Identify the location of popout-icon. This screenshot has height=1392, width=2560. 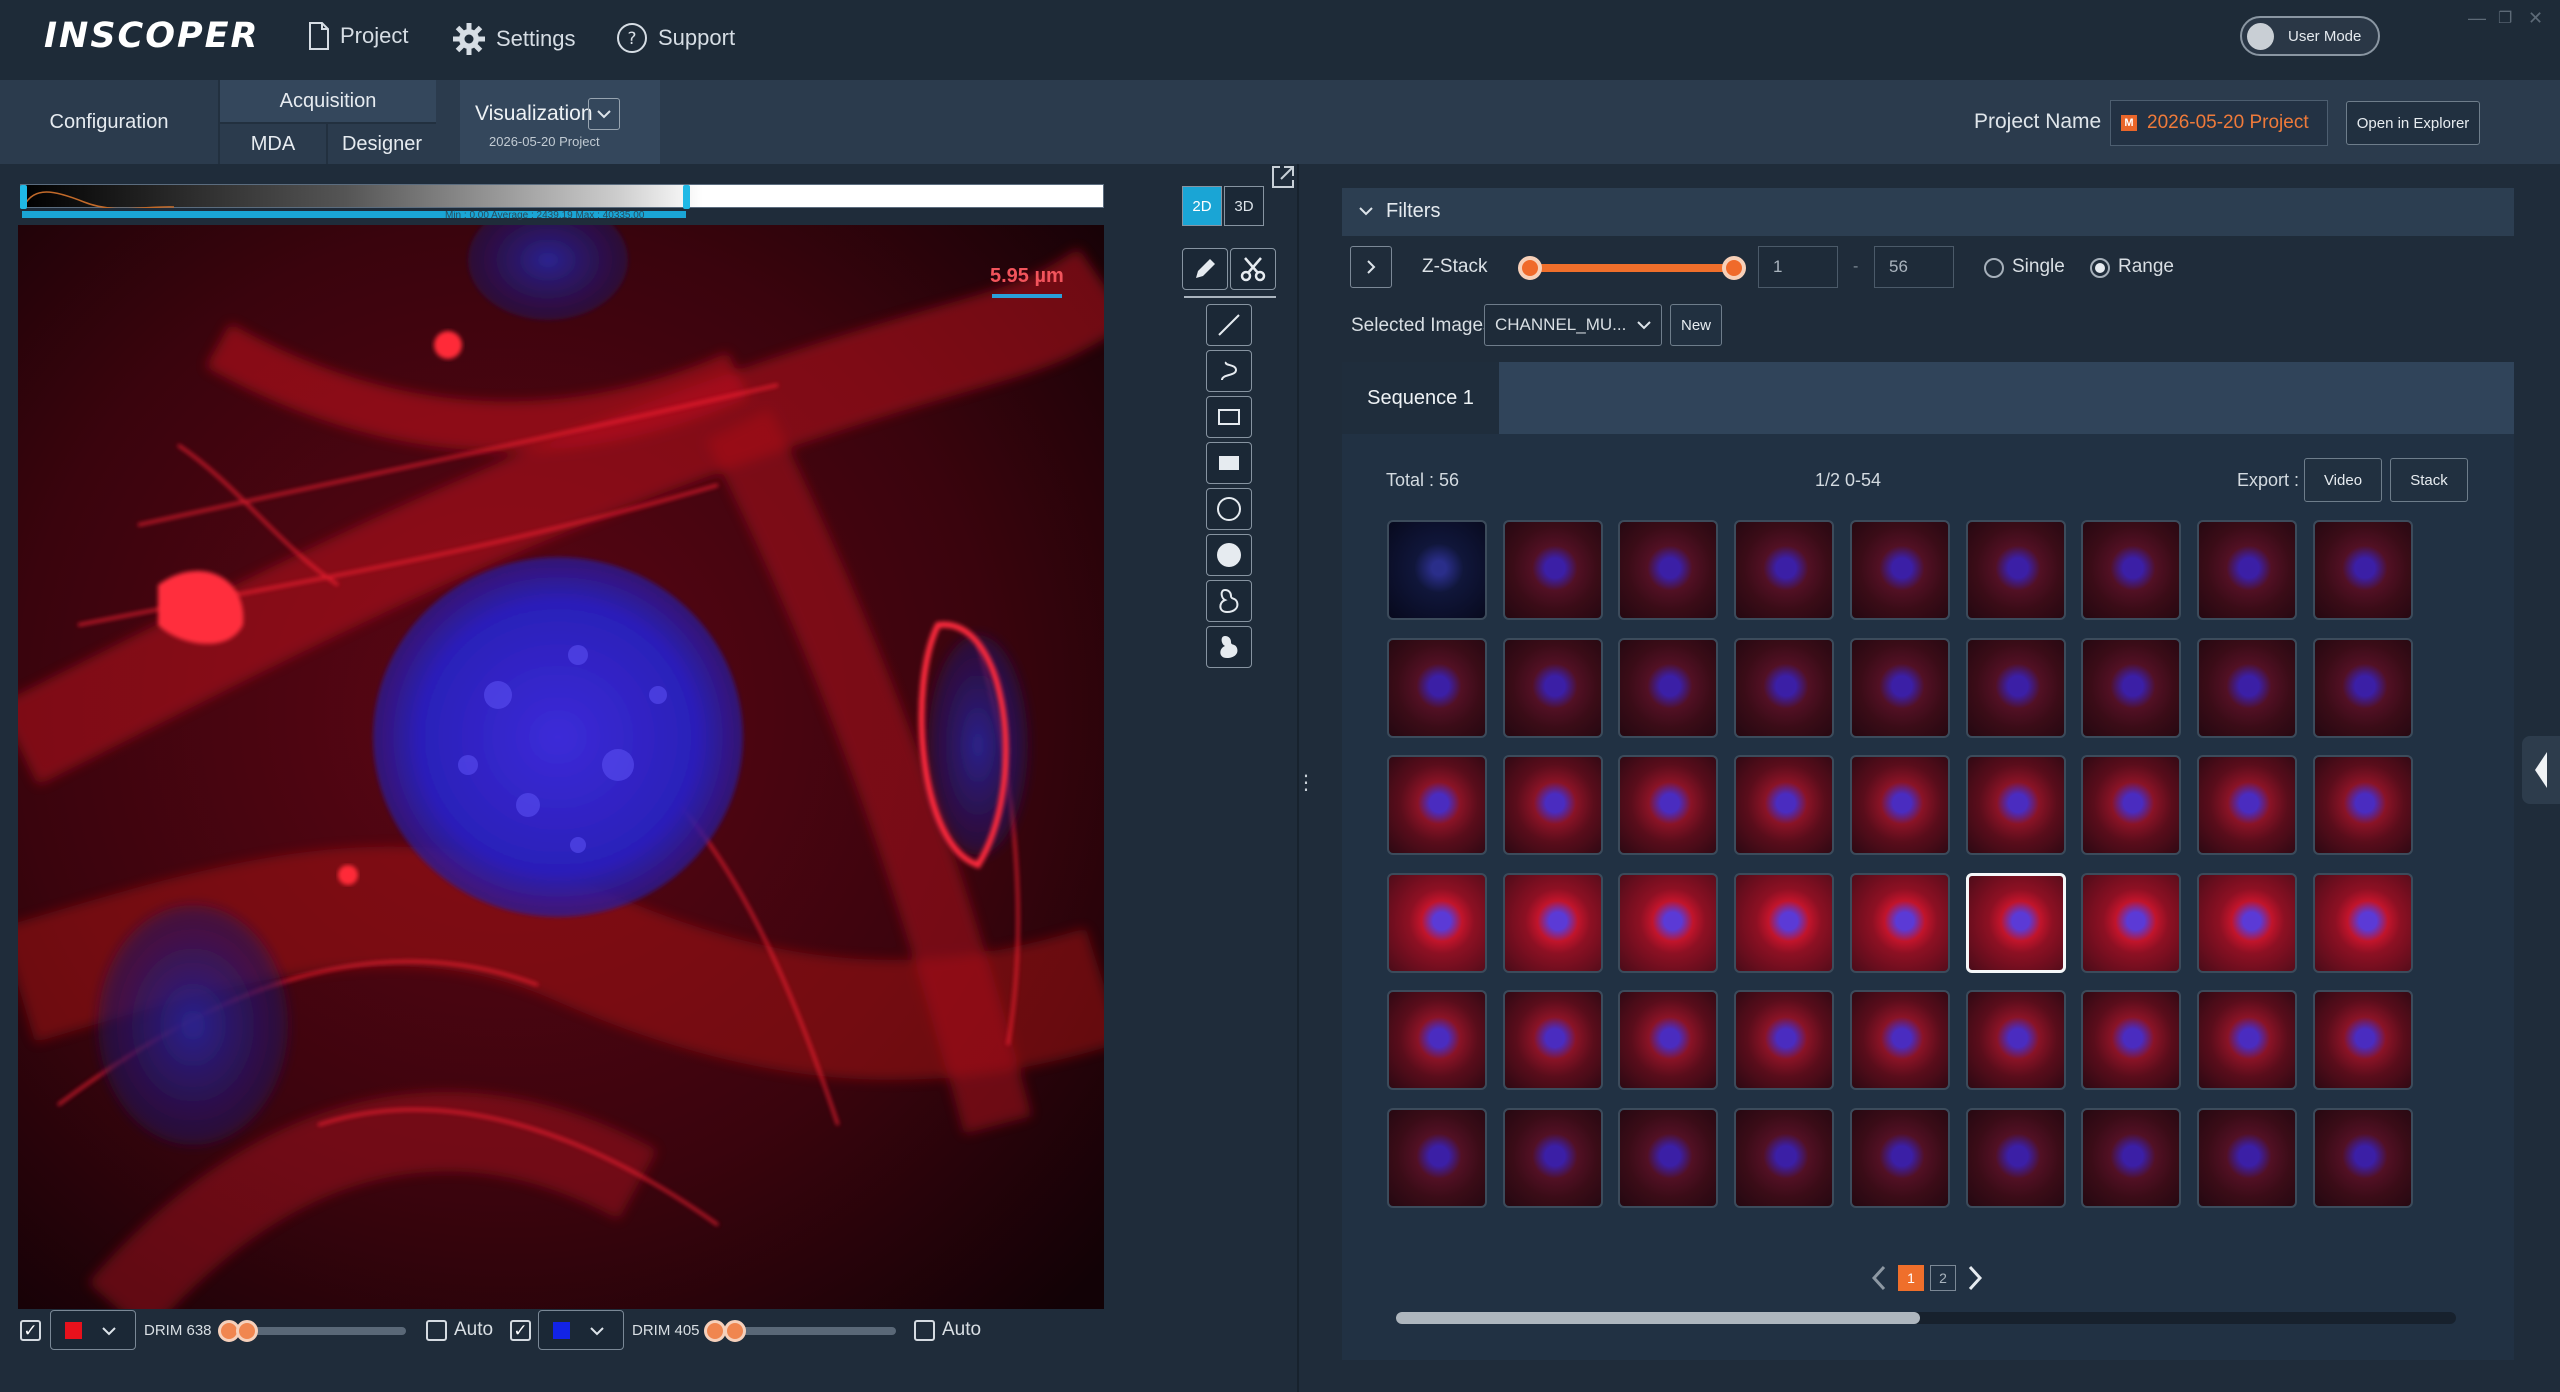
(1283, 177).